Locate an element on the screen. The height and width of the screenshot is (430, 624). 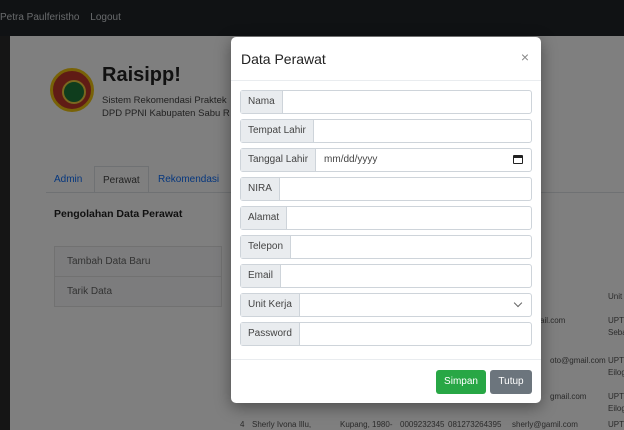
telepon-label: Telepon is located at coordinates (266, 247).